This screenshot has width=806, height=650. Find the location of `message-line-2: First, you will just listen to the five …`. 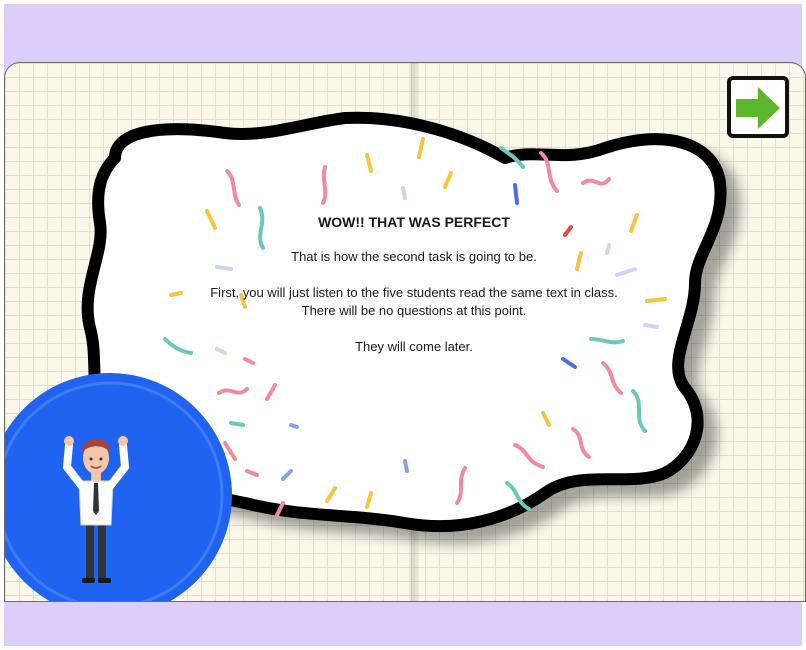

message-line-2: First, you will just listen to the five … is located at coordinates (414, 292).